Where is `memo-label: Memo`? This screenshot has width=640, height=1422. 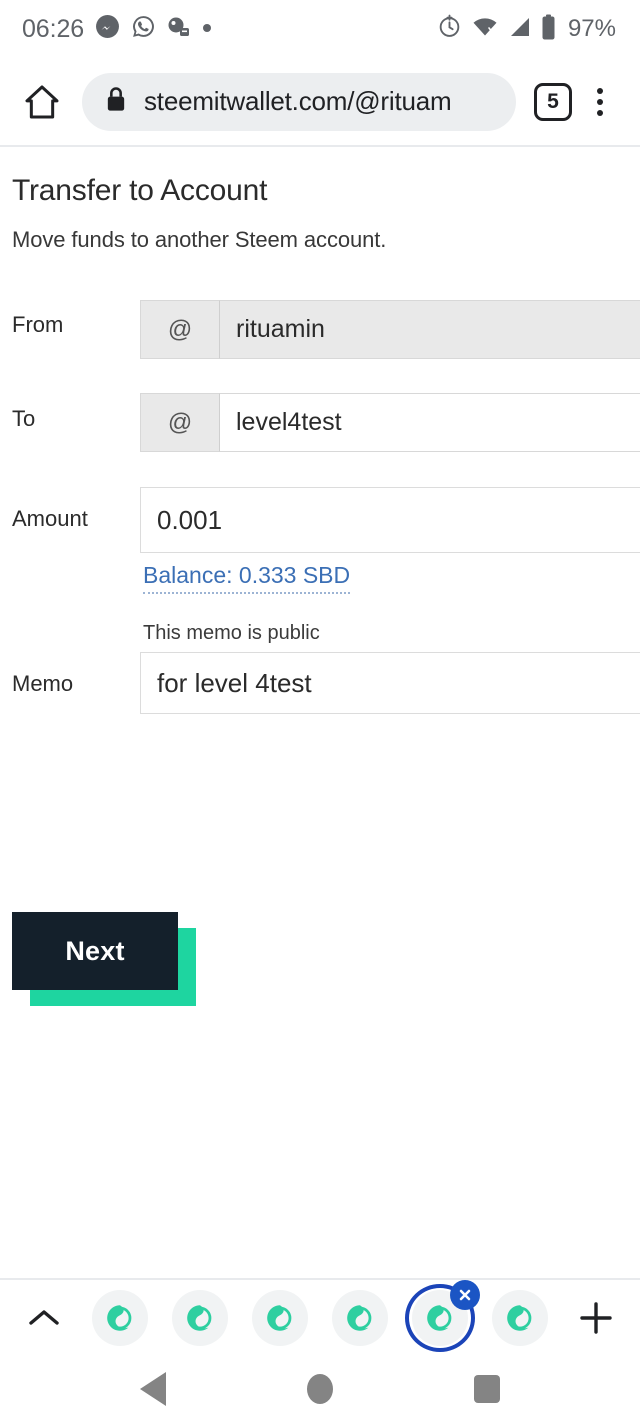 memo-label: Memo is located at coordinates (43, 683).